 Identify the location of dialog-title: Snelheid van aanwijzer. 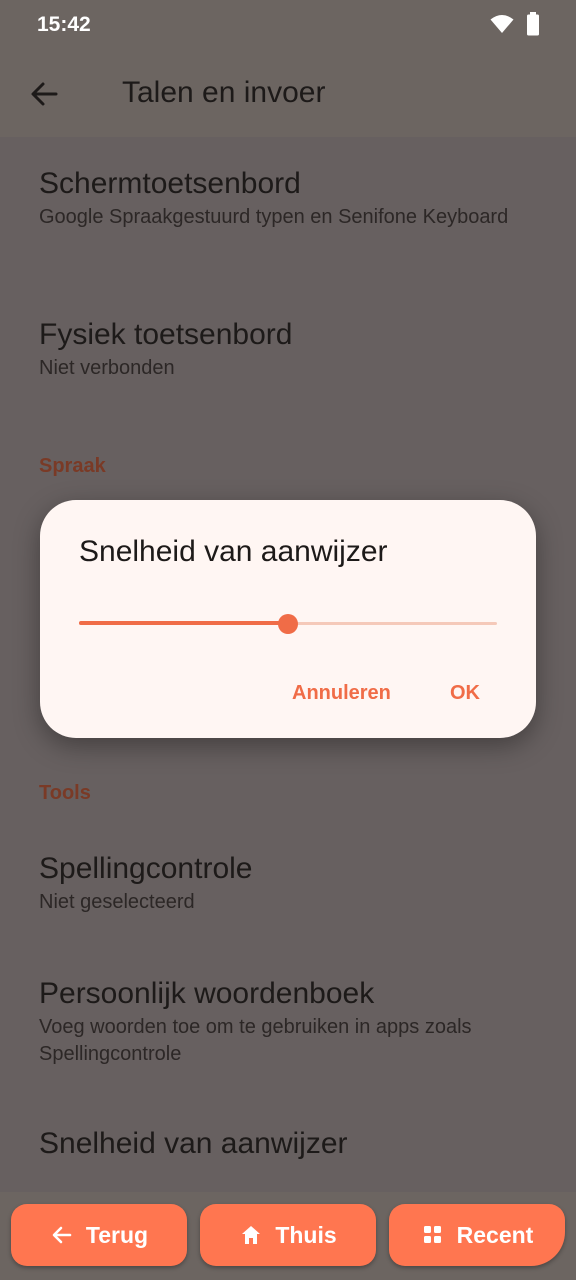
(233, 551).